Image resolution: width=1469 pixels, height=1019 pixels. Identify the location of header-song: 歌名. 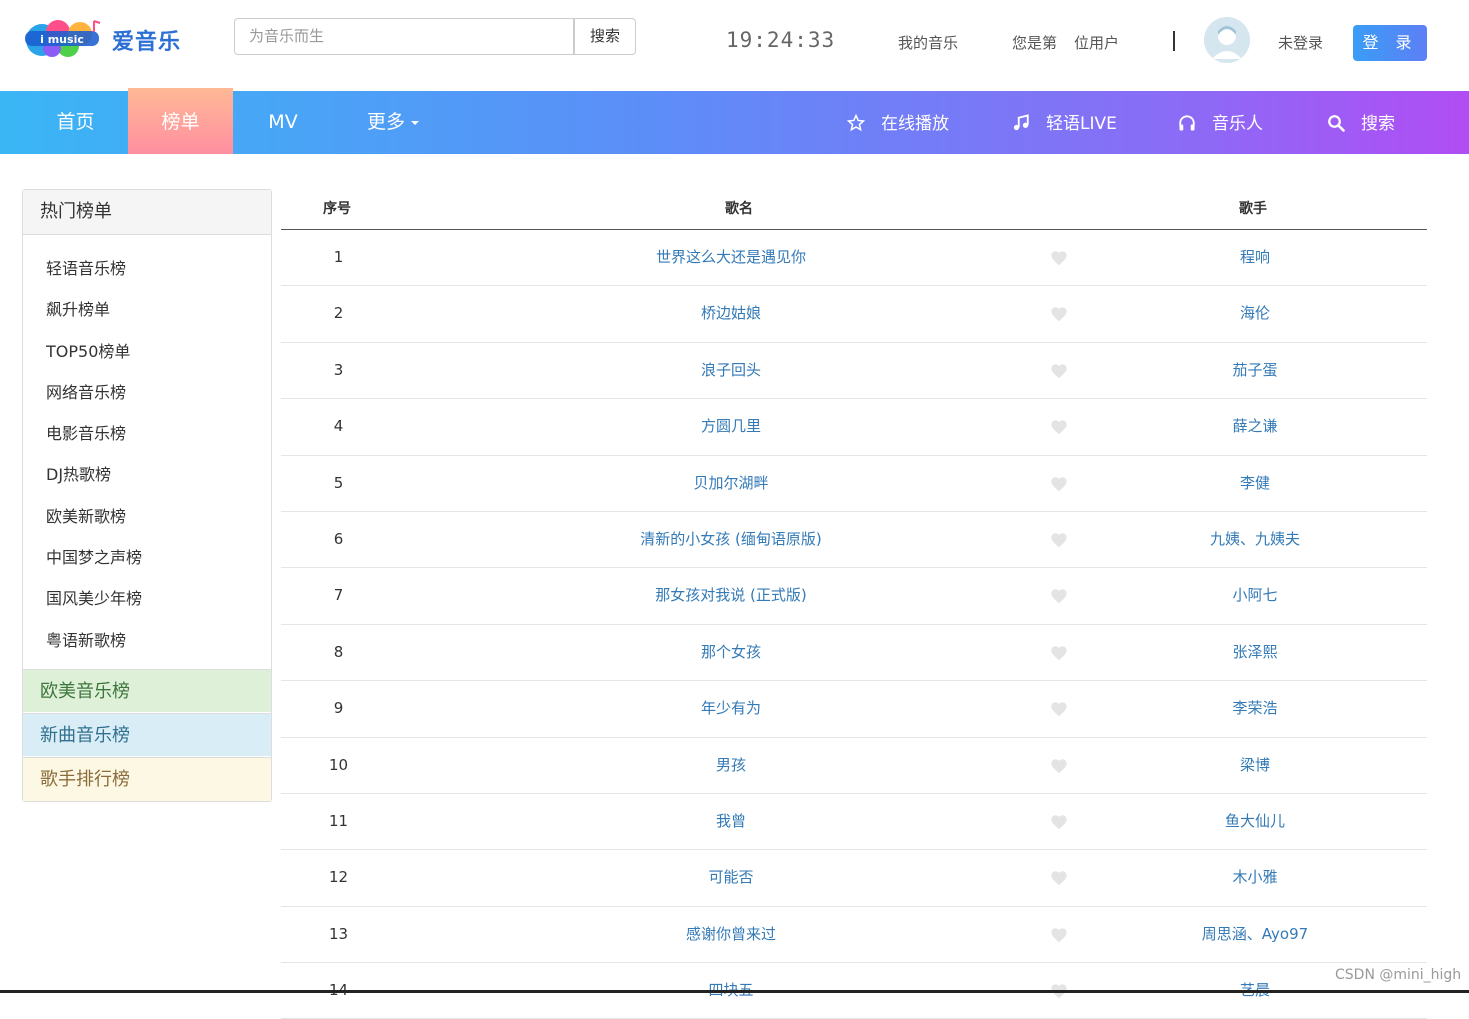
(739, 209).